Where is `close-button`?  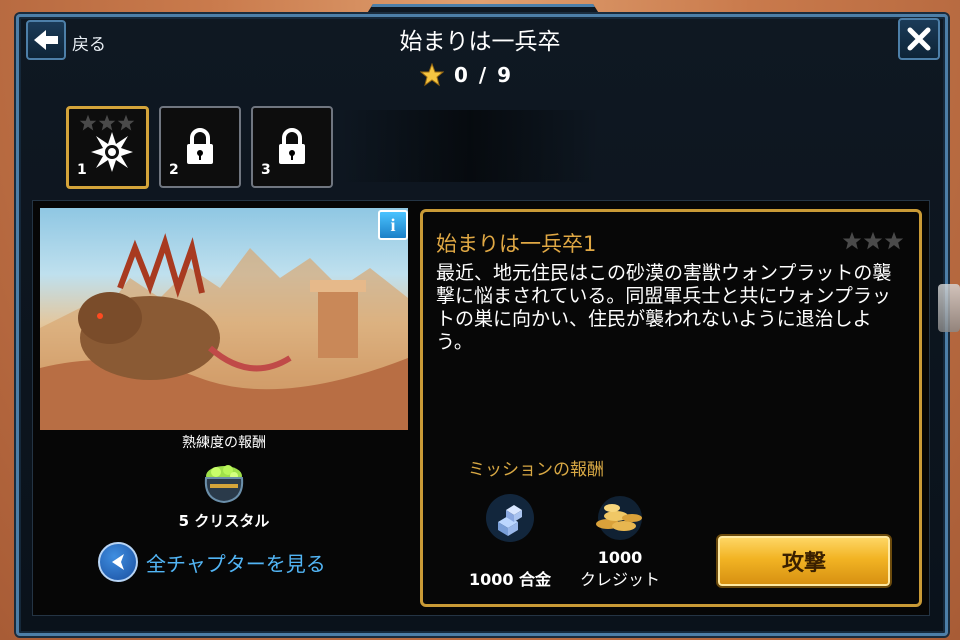
close-button is located at coordinates (919, 39).